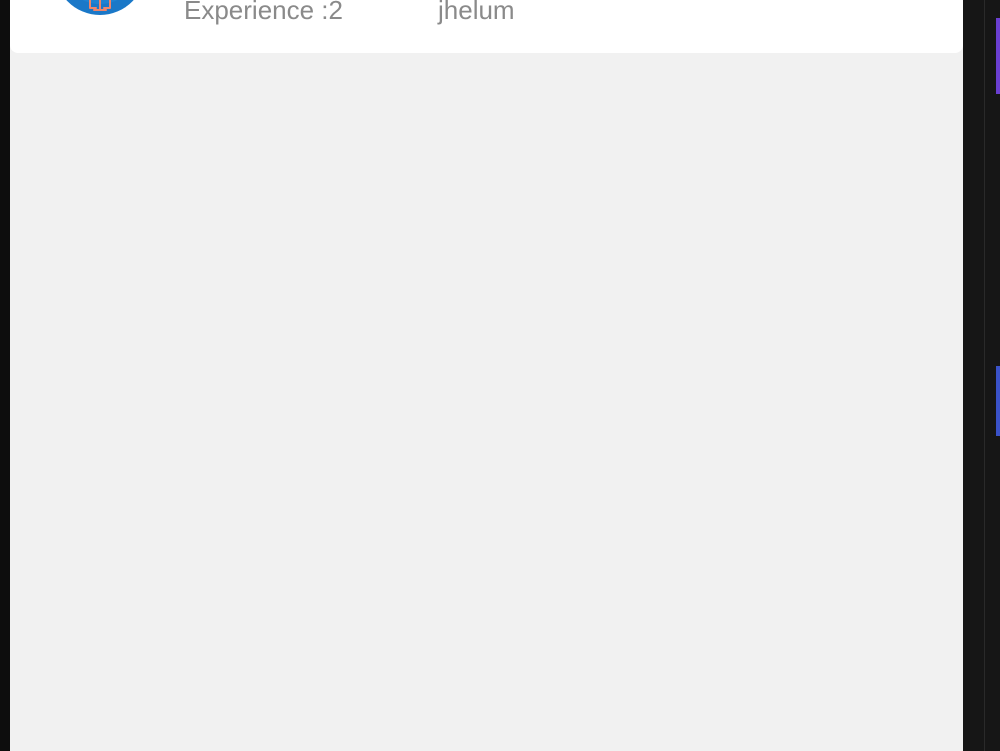  Describe the element at coordinates (486, 26) in the screenshot. I see `lawyer-list-item: Experience :2 jhelum` at that location.